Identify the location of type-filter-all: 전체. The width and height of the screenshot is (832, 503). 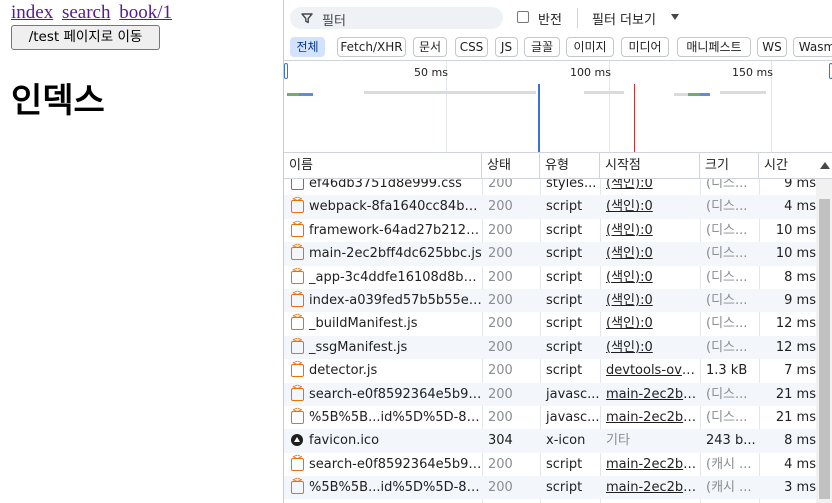
(307, 47).